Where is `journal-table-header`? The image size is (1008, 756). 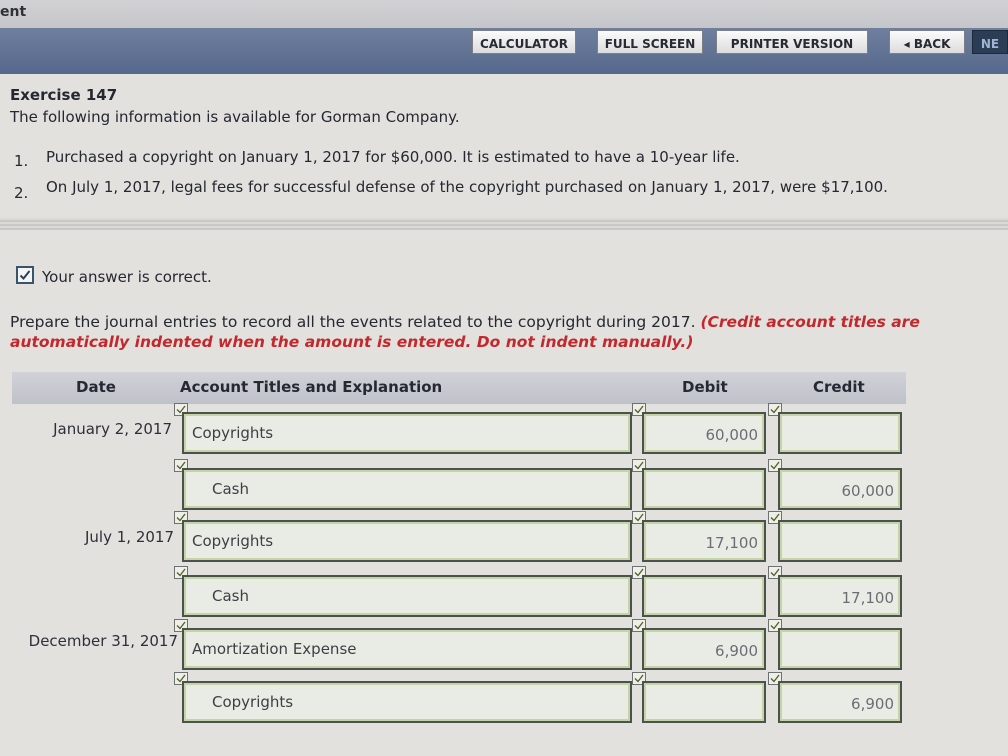
journal-table-header is located at coordinates (459, 388).